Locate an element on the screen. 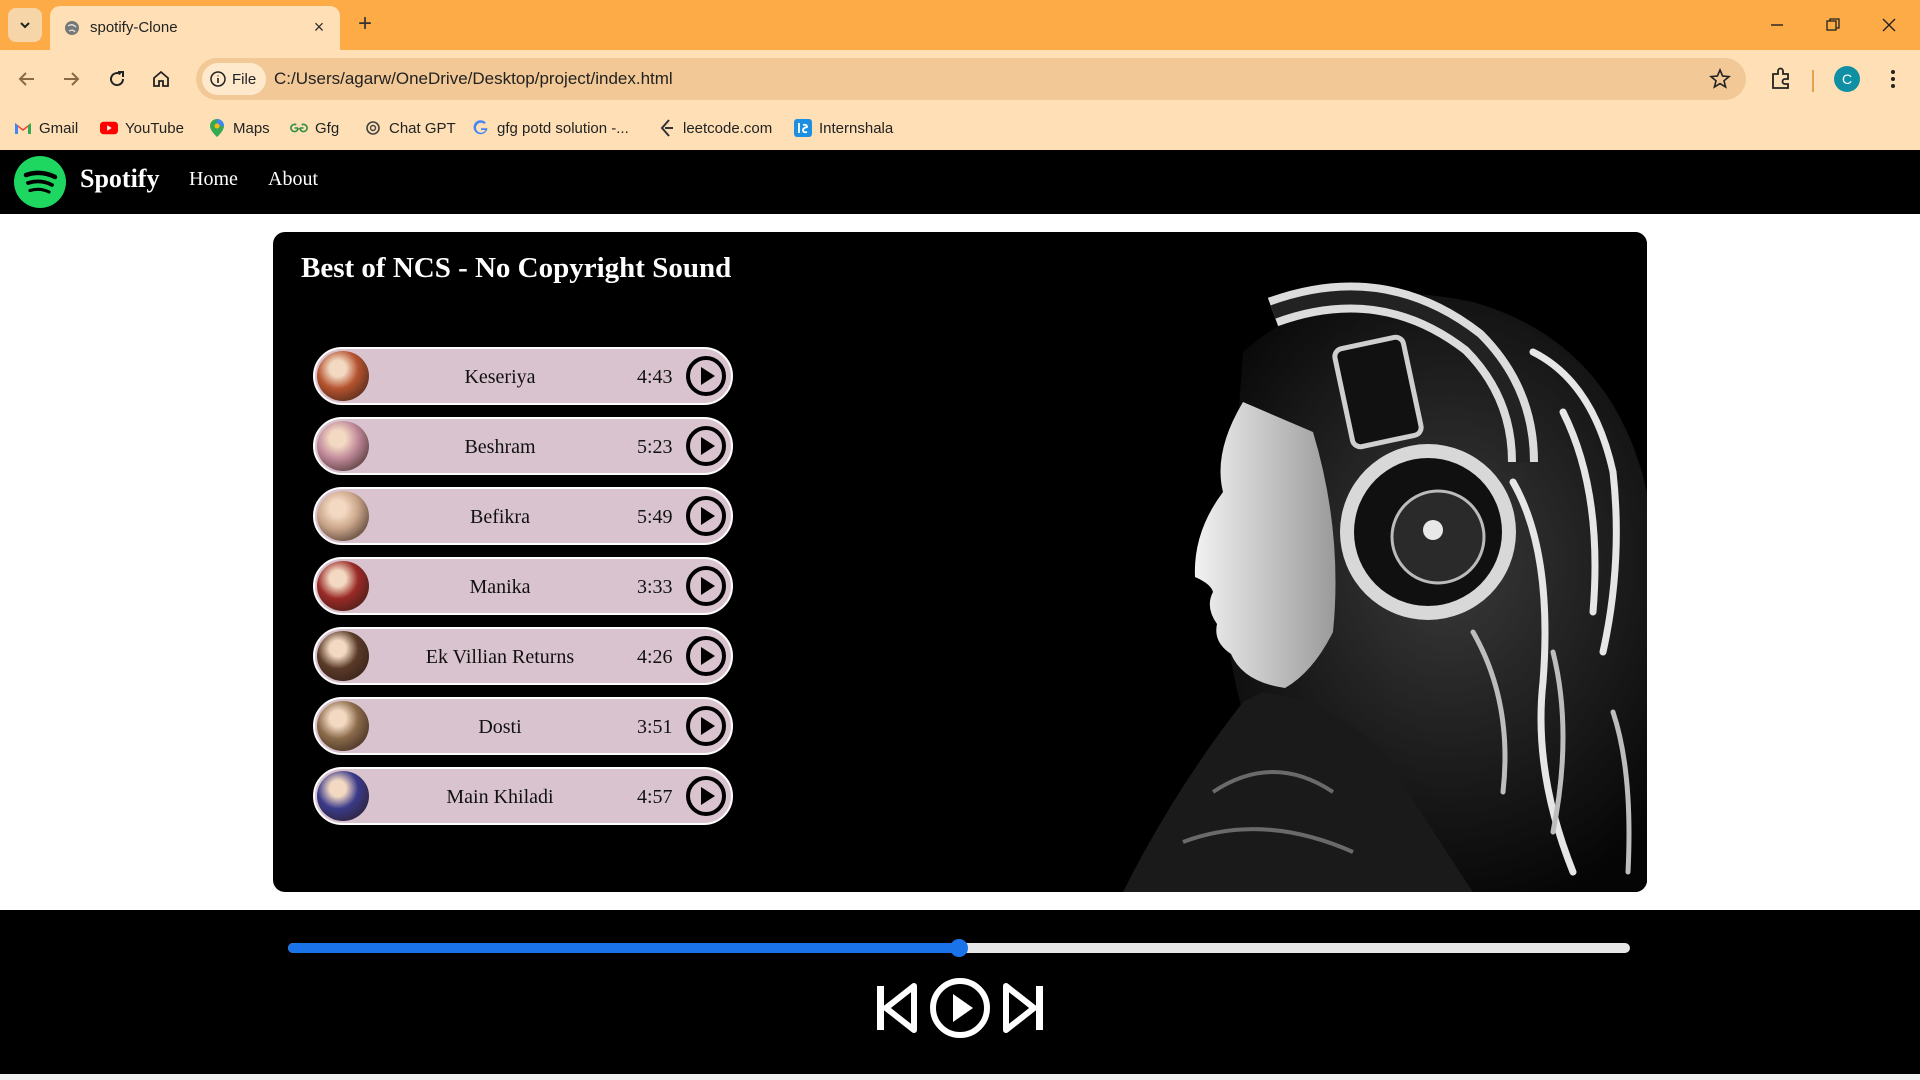  bookmark-label: Maps is located at coordinates (251, 128).